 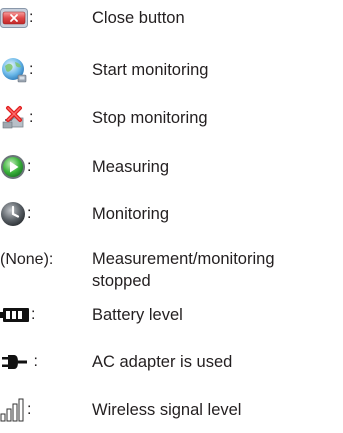 I want to click on item-label: Measuring, so click(x=131, y=167).